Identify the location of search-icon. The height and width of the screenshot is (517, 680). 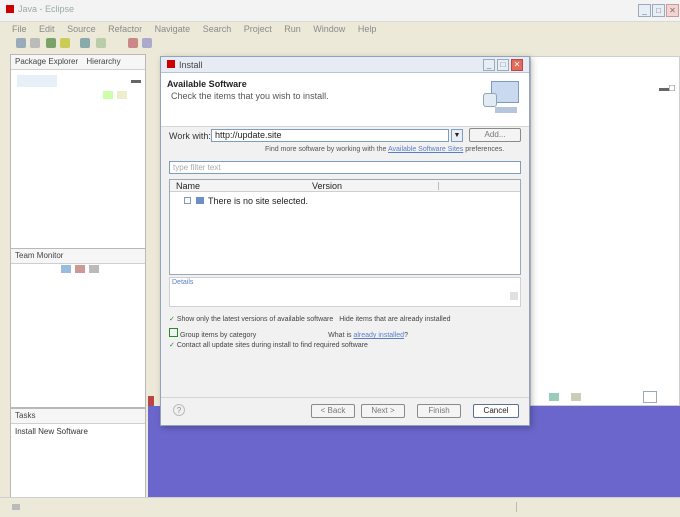
(85, 43).